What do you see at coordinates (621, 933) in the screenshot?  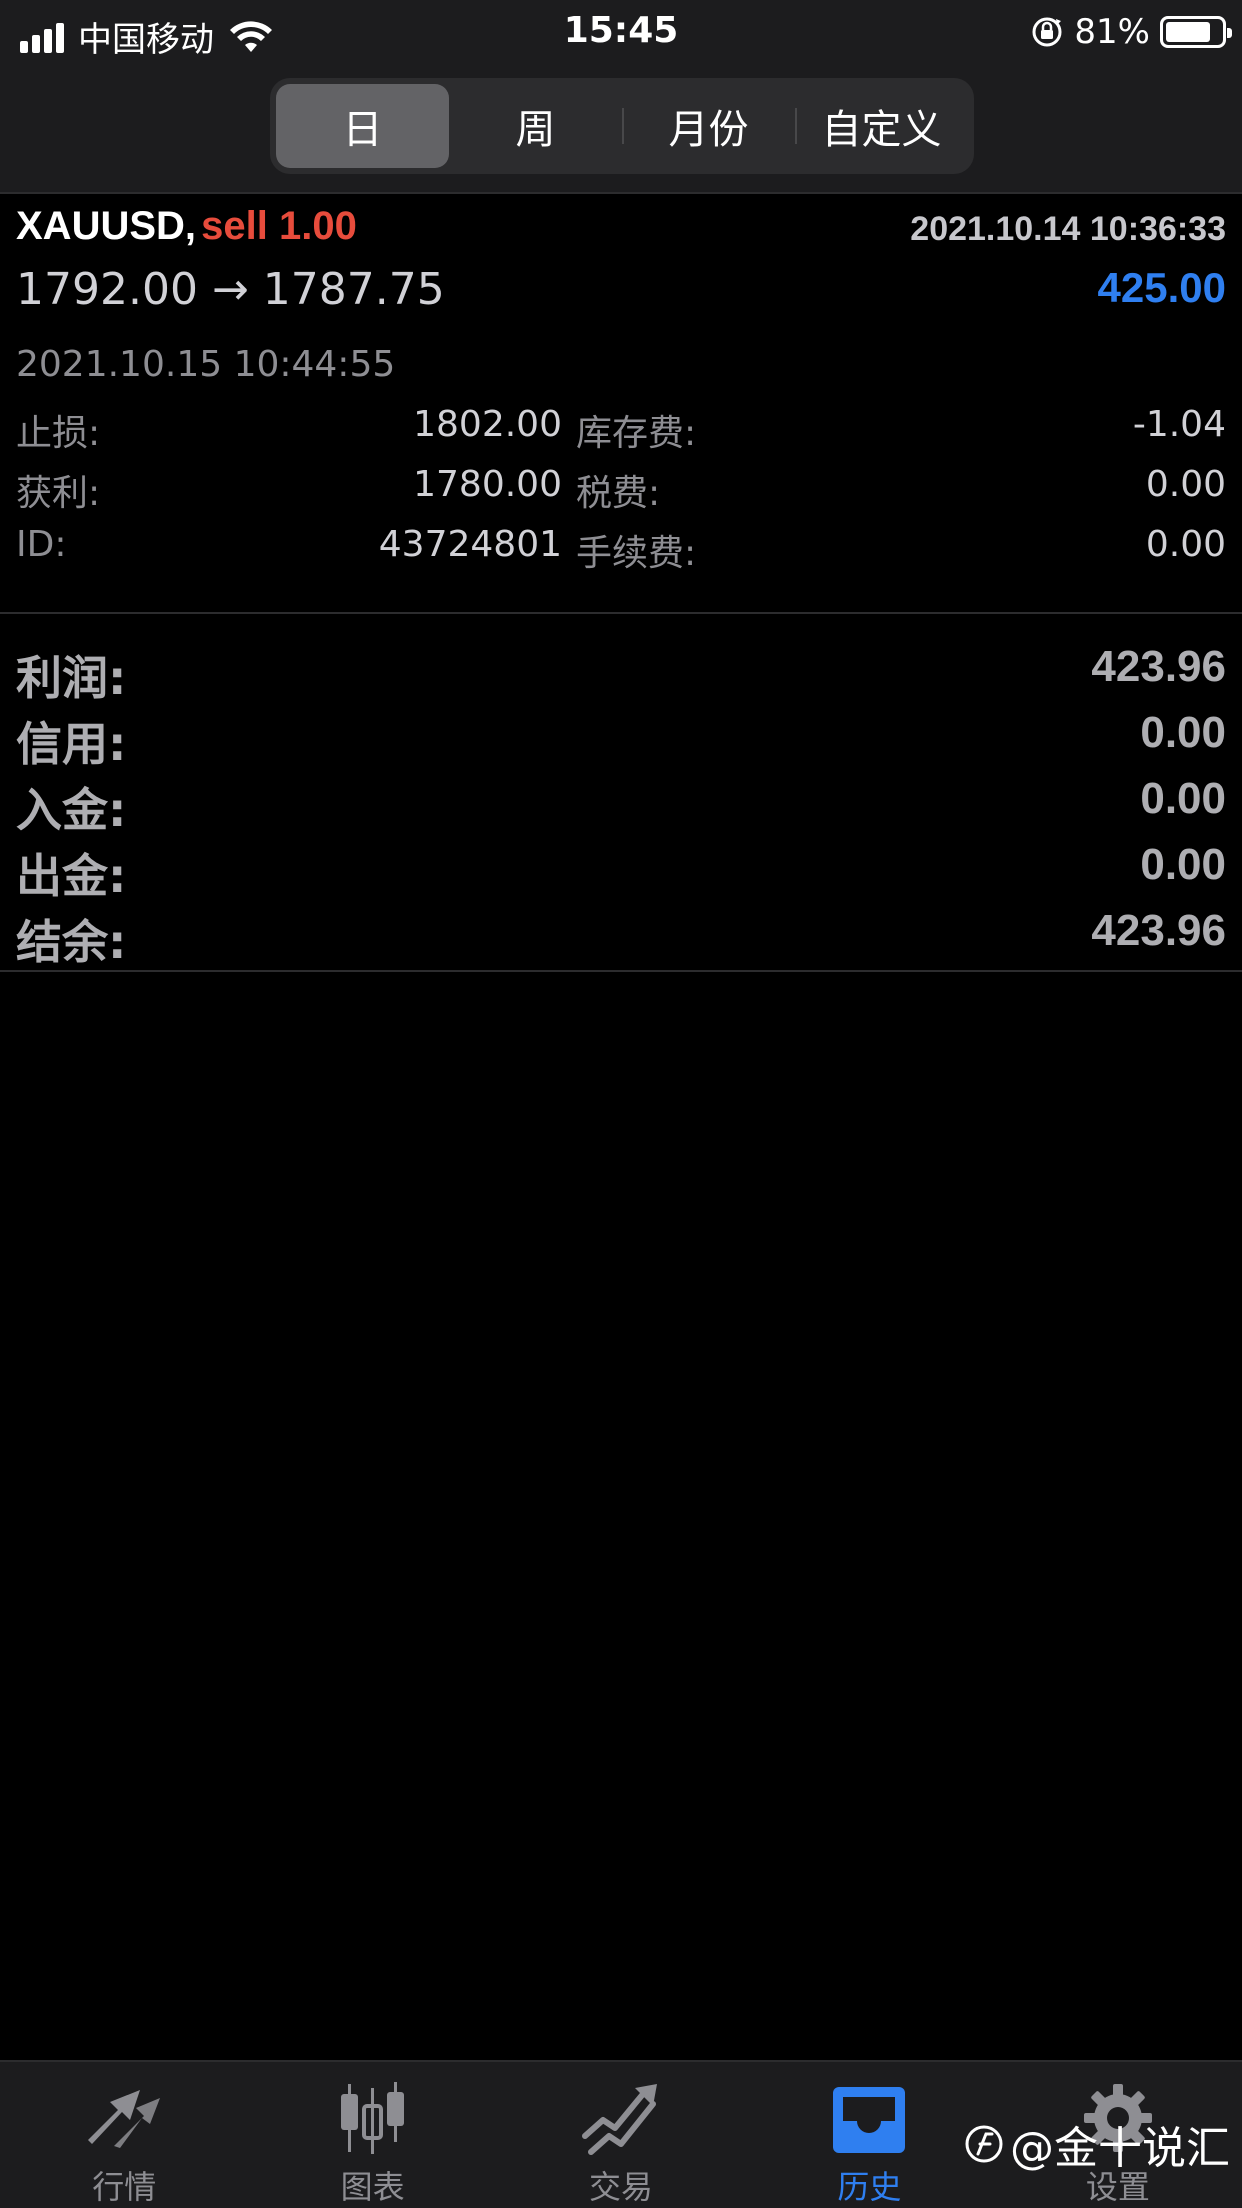 I see `summary-row-balance: 结余: 423.96` at bounding box center [621, 933].